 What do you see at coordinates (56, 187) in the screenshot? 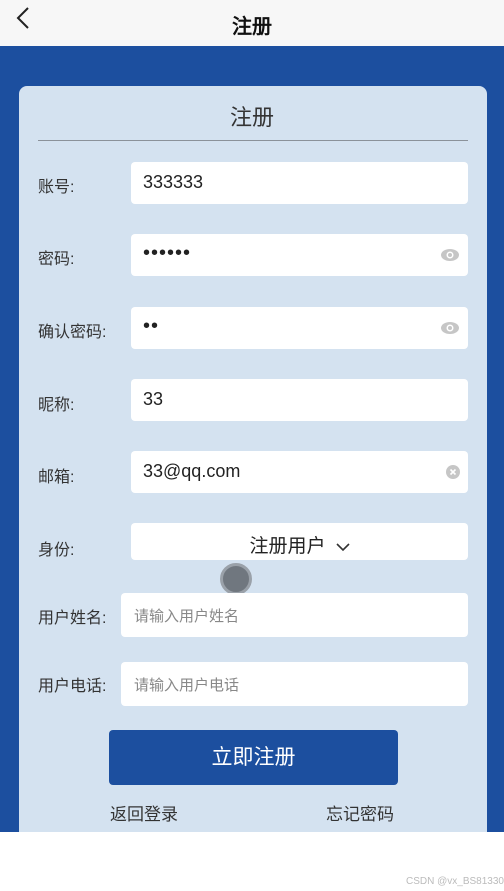
I see `account-label: 账号:` at bounding box center [56, 187].